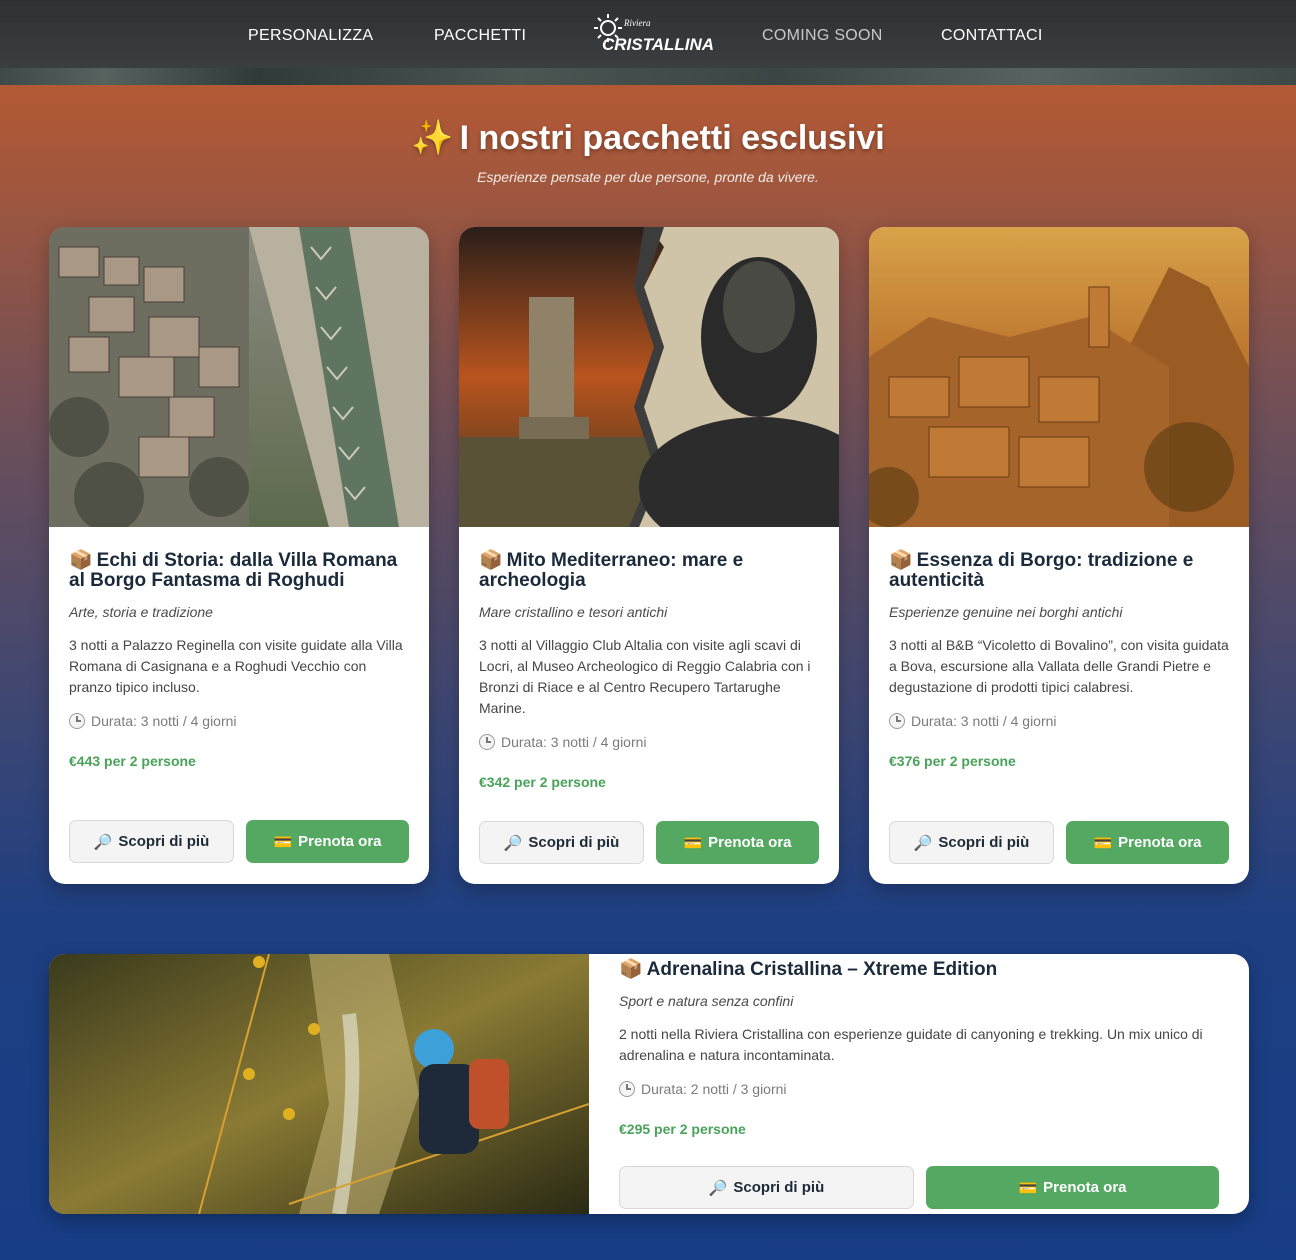 The height and width of the screenshot is (1260, 1296). What do you see at coordinates (132, 761) in the screenshot?
I see `package-price: €443 per 2 persone` at bounding box center [132, 761].